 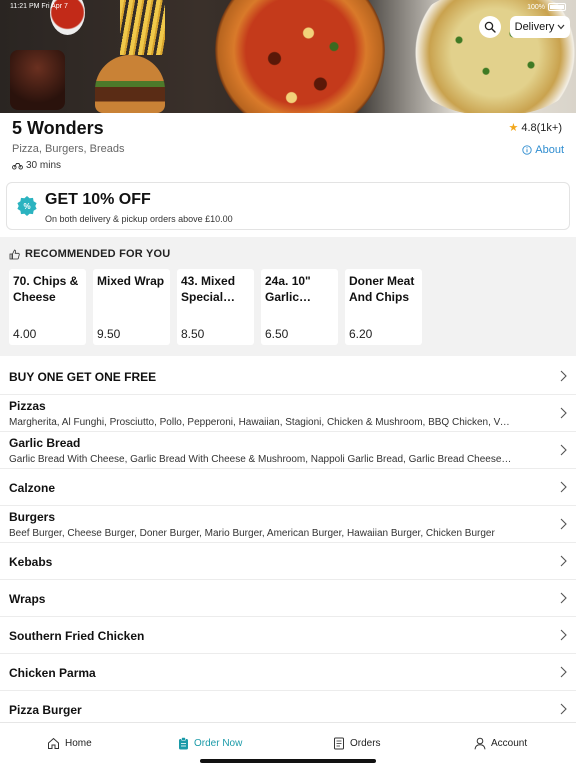 What do you see at coordinates (39, 6) in the screenshot?
I see `status-time: 11:21 PM Fri Apr 7` at bounding box center [39, 6].